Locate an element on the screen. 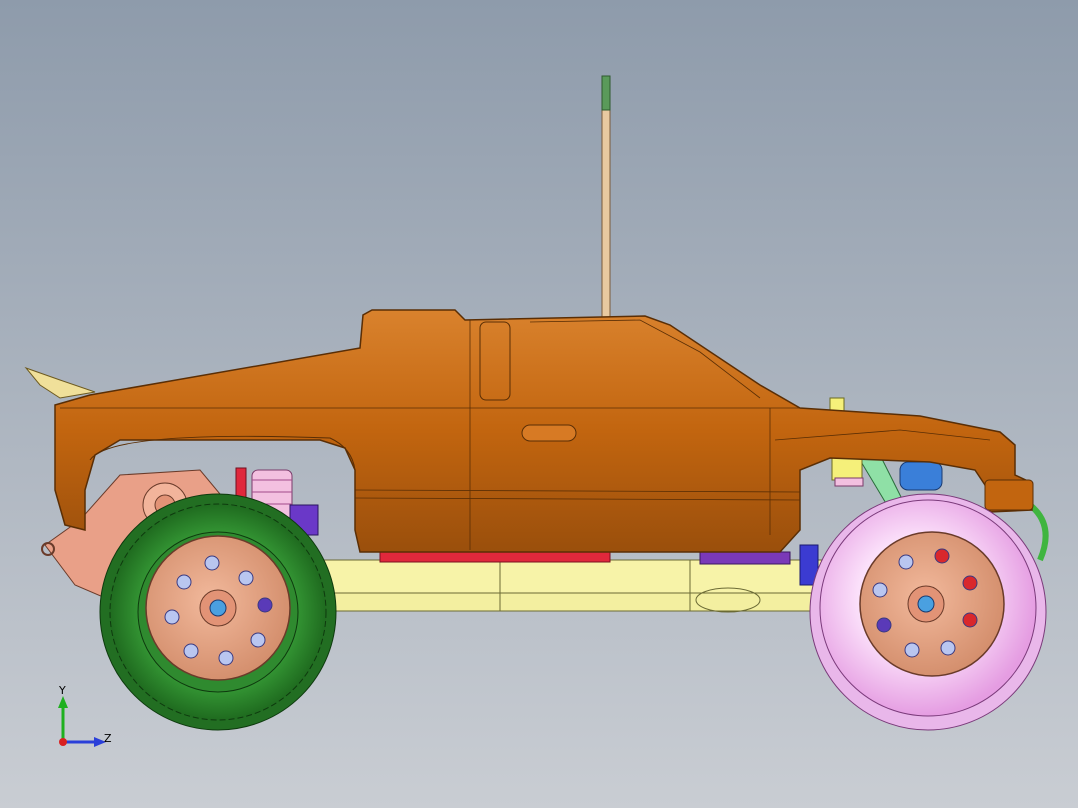  front-wheel is located at coordinates (928, 612).